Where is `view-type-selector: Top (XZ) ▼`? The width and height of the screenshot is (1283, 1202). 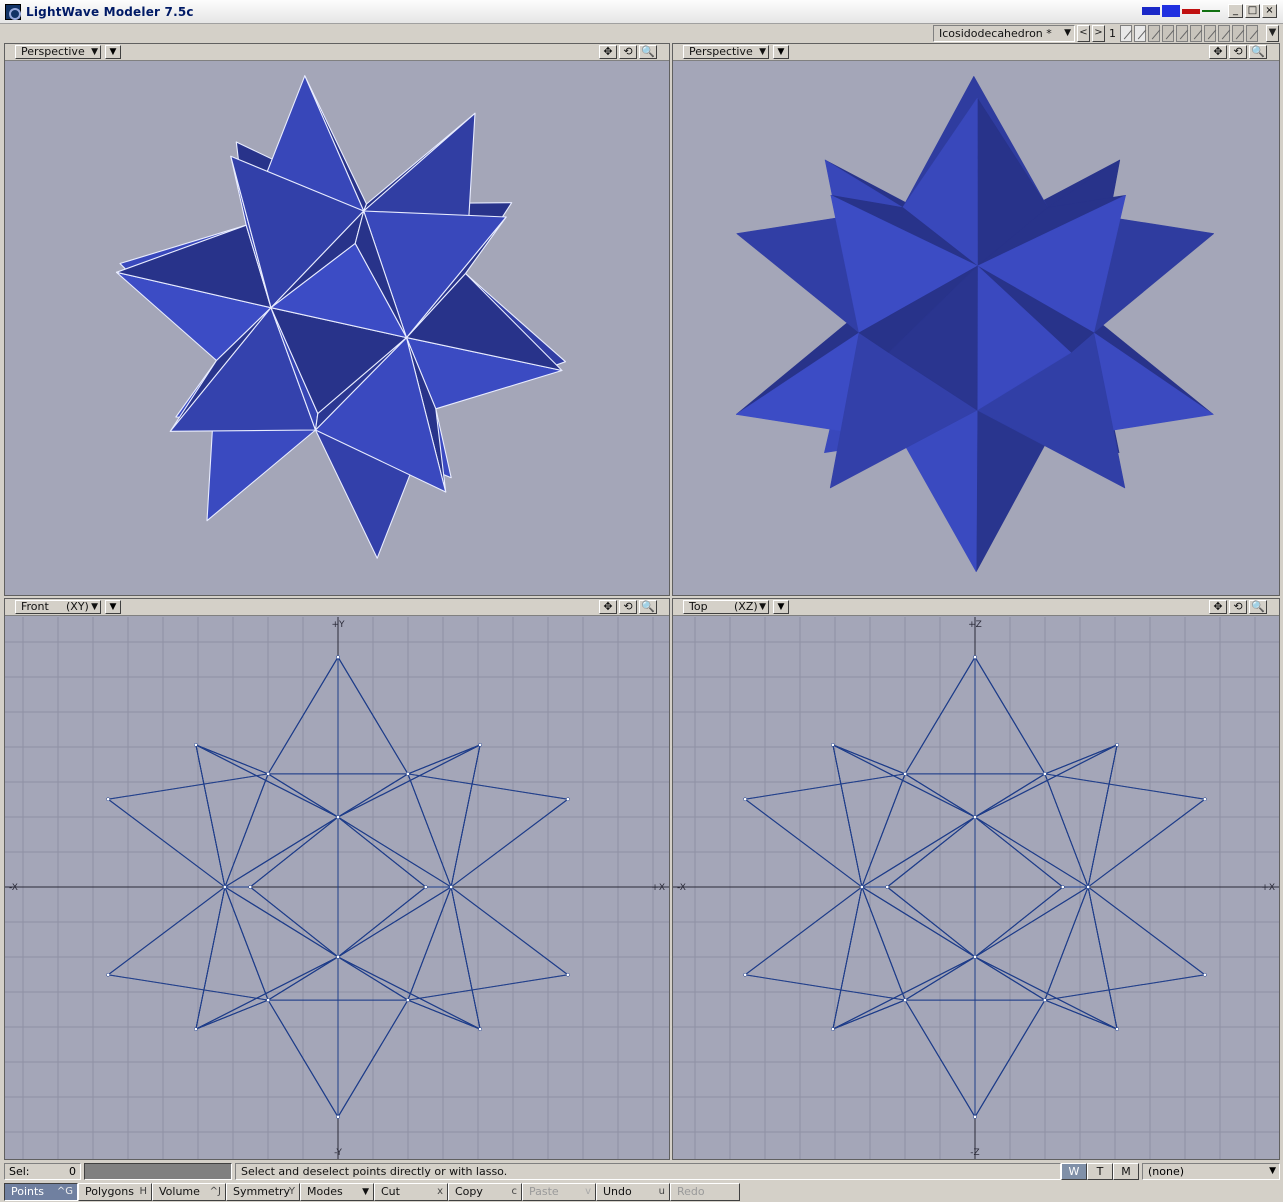 view-type-selector: Top (XZ) ▼ is located at coordinates (726, 607).